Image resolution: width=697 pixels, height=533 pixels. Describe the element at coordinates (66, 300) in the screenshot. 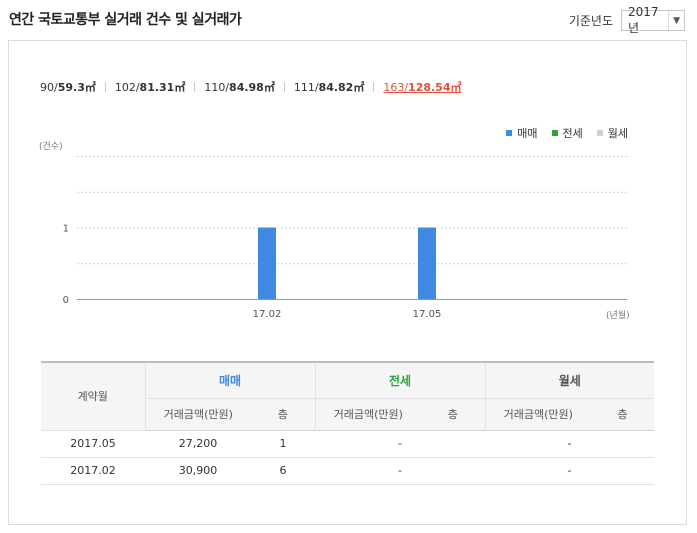

I see `y-tick-label: 0` at that location.